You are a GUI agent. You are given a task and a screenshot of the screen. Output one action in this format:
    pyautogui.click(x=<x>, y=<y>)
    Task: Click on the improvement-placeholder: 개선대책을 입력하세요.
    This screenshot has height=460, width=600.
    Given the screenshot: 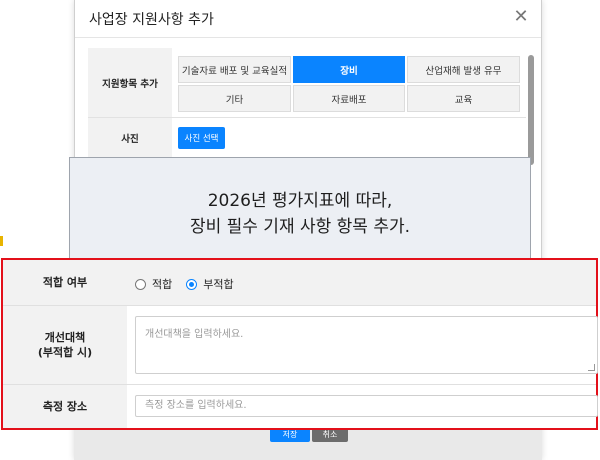 What is the action you would take?
    pyautogui.click(x=194, y=334)
    